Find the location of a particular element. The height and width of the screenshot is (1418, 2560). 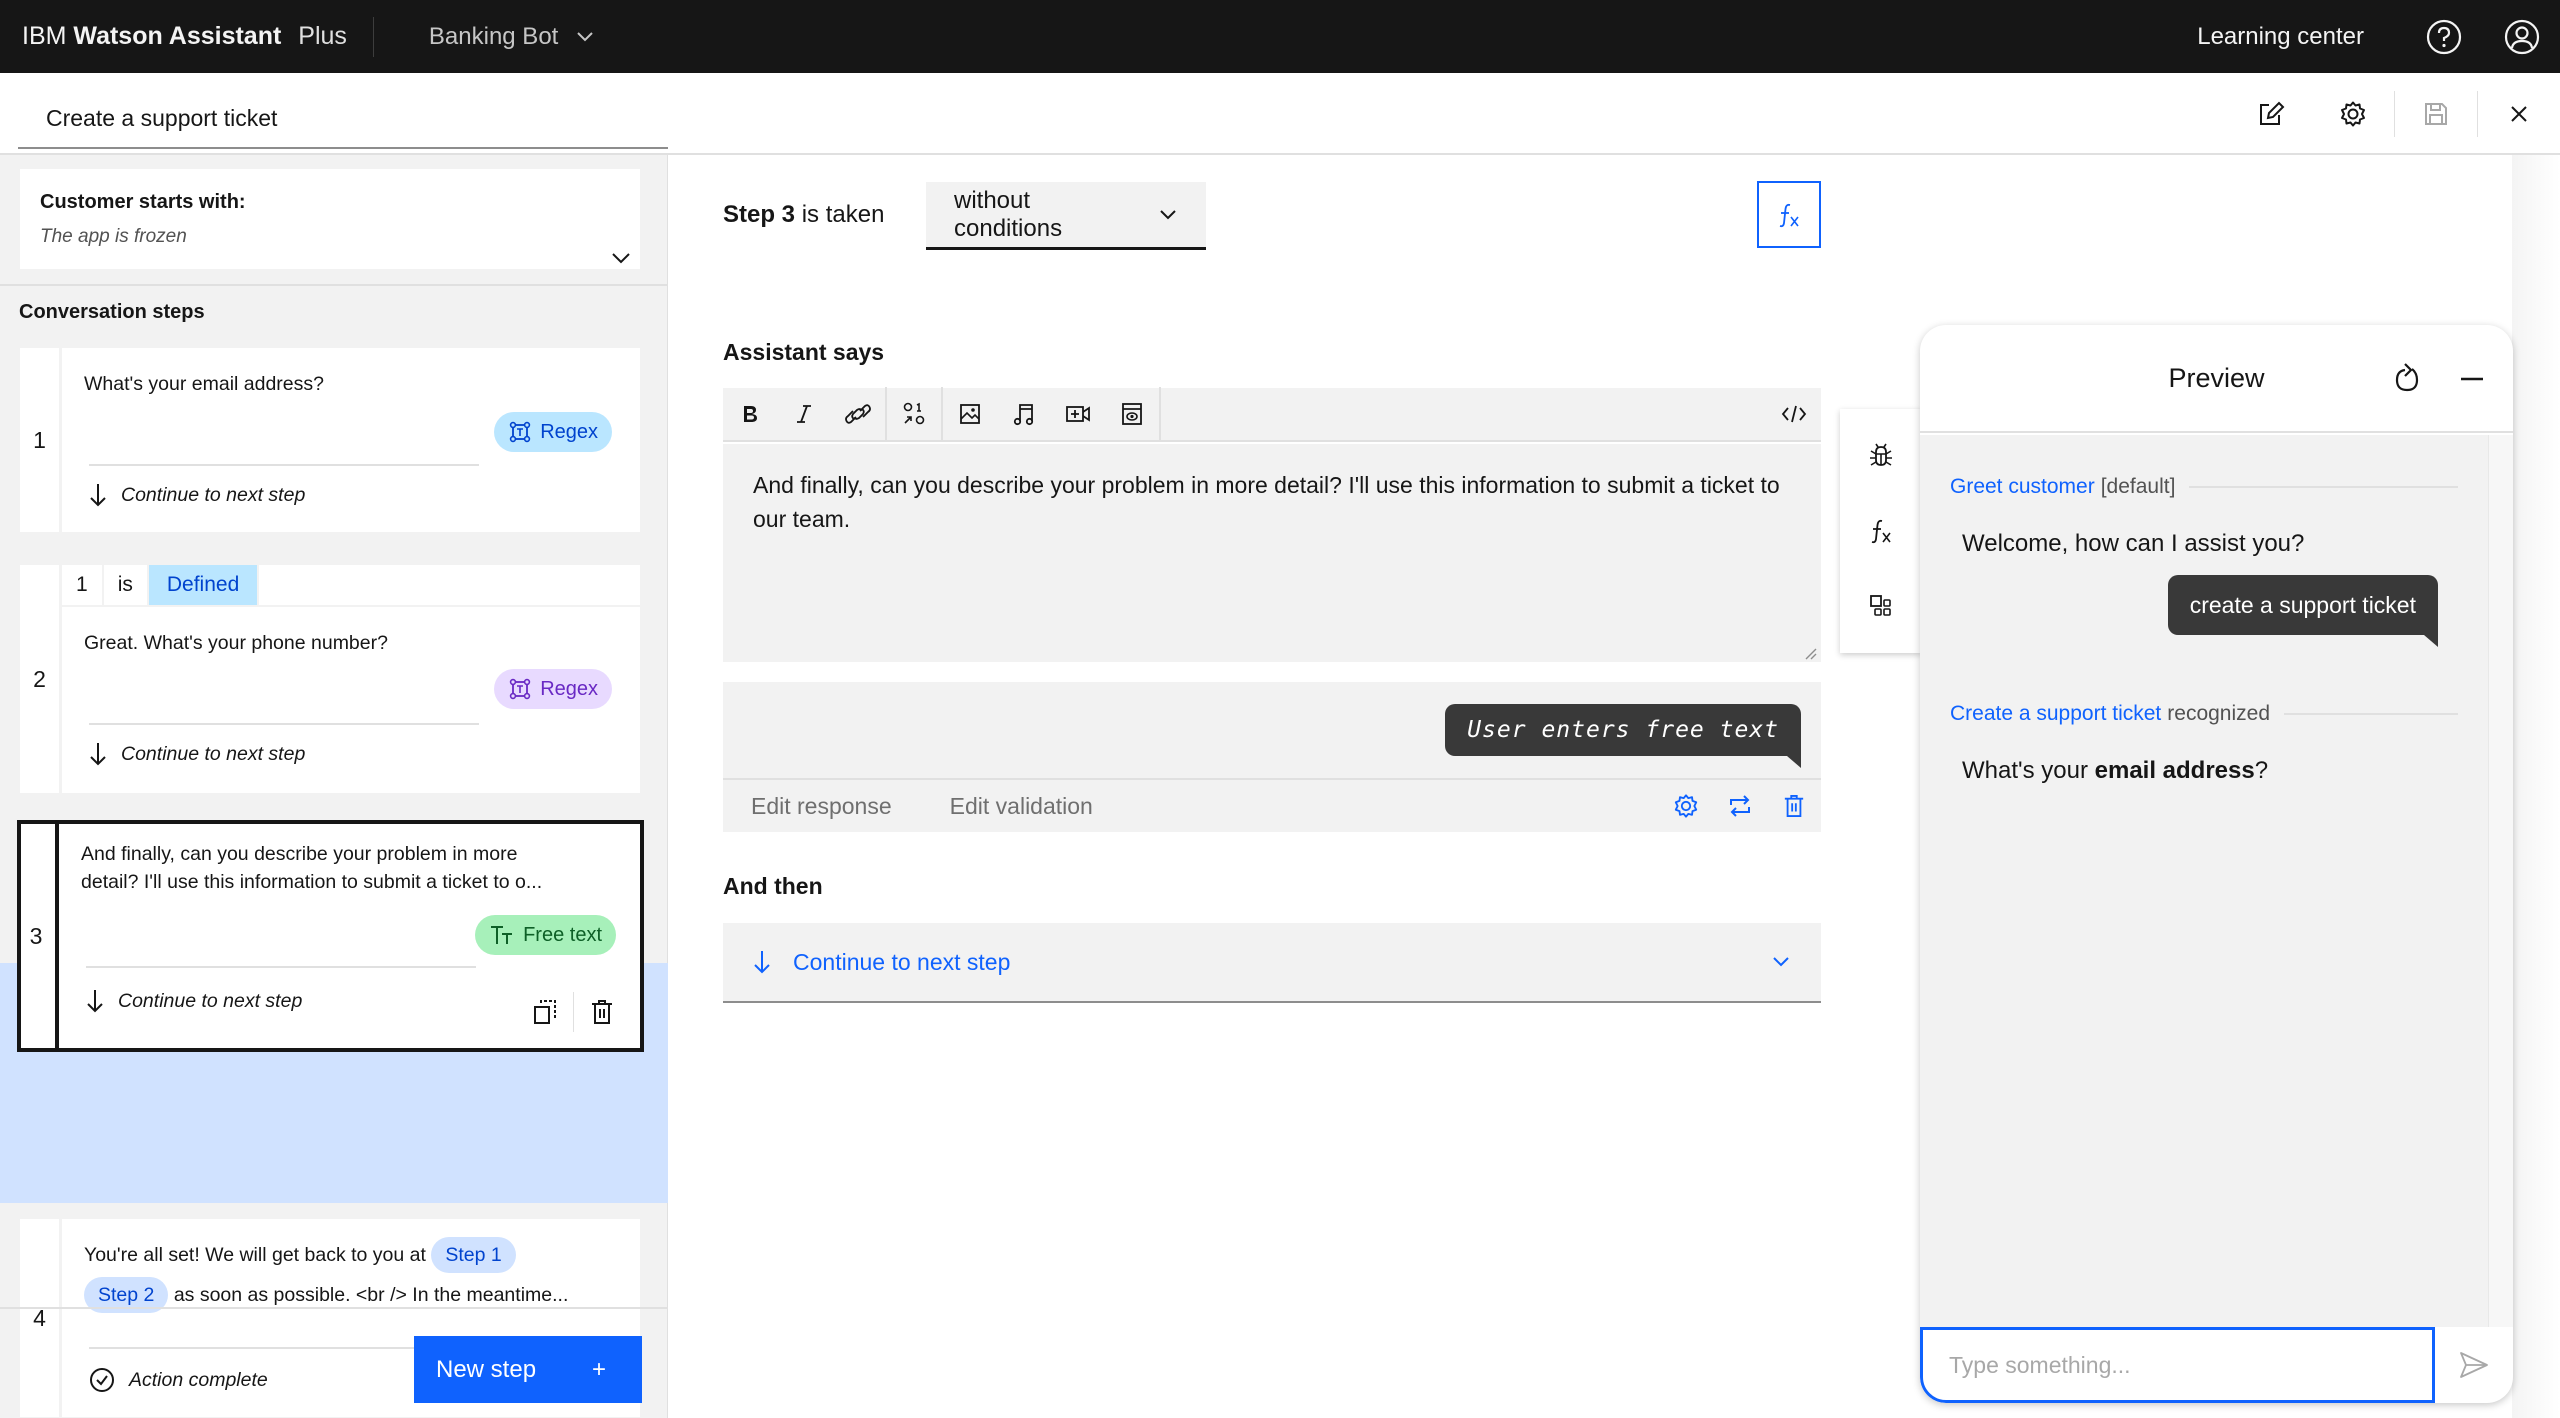

trash-icon is located at coordinates (602, 1012).